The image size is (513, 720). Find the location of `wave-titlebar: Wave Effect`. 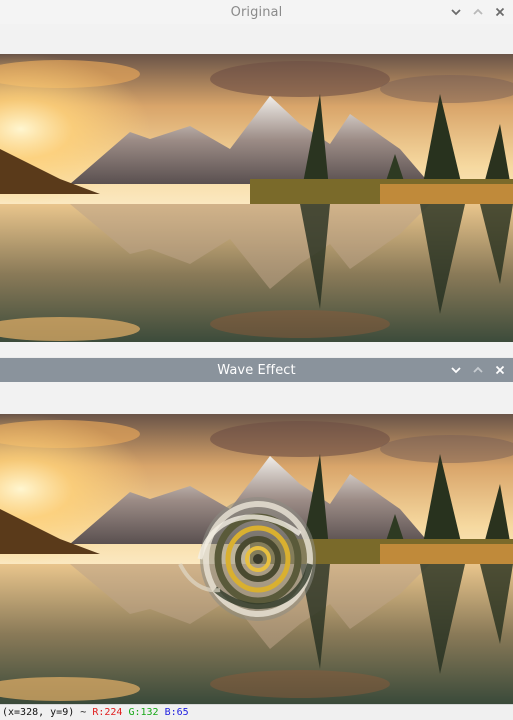

wave-titlebar: Wave Effect is located at coordinates (256, 370).